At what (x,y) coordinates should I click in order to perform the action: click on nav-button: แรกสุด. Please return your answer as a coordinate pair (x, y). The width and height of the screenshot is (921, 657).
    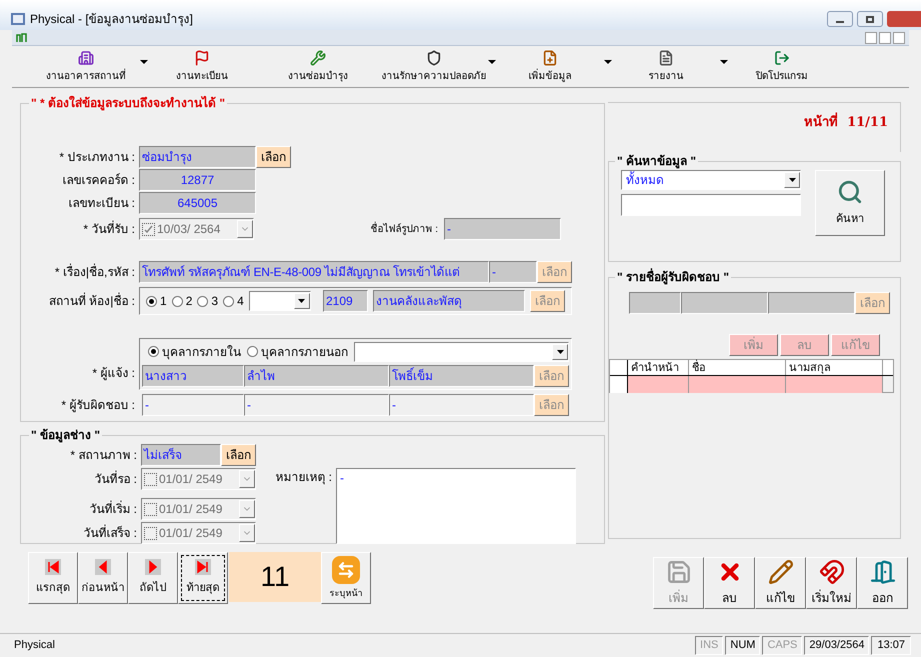
    Looking at the image, I should click on (53, 578).